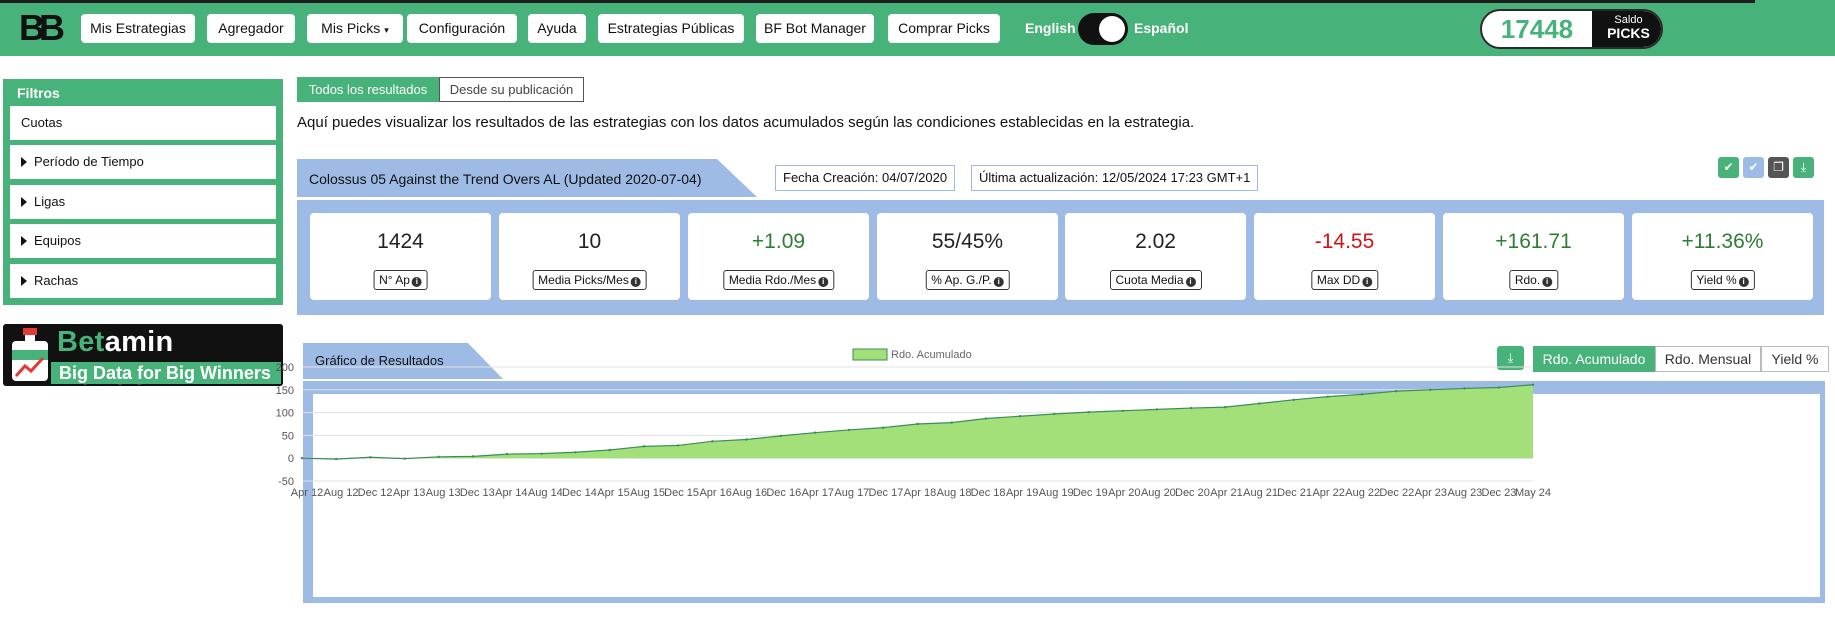 The height and width of the screenshot is (619, 1835). I want to click on stat-value: +161.71, so click(1533, 241).